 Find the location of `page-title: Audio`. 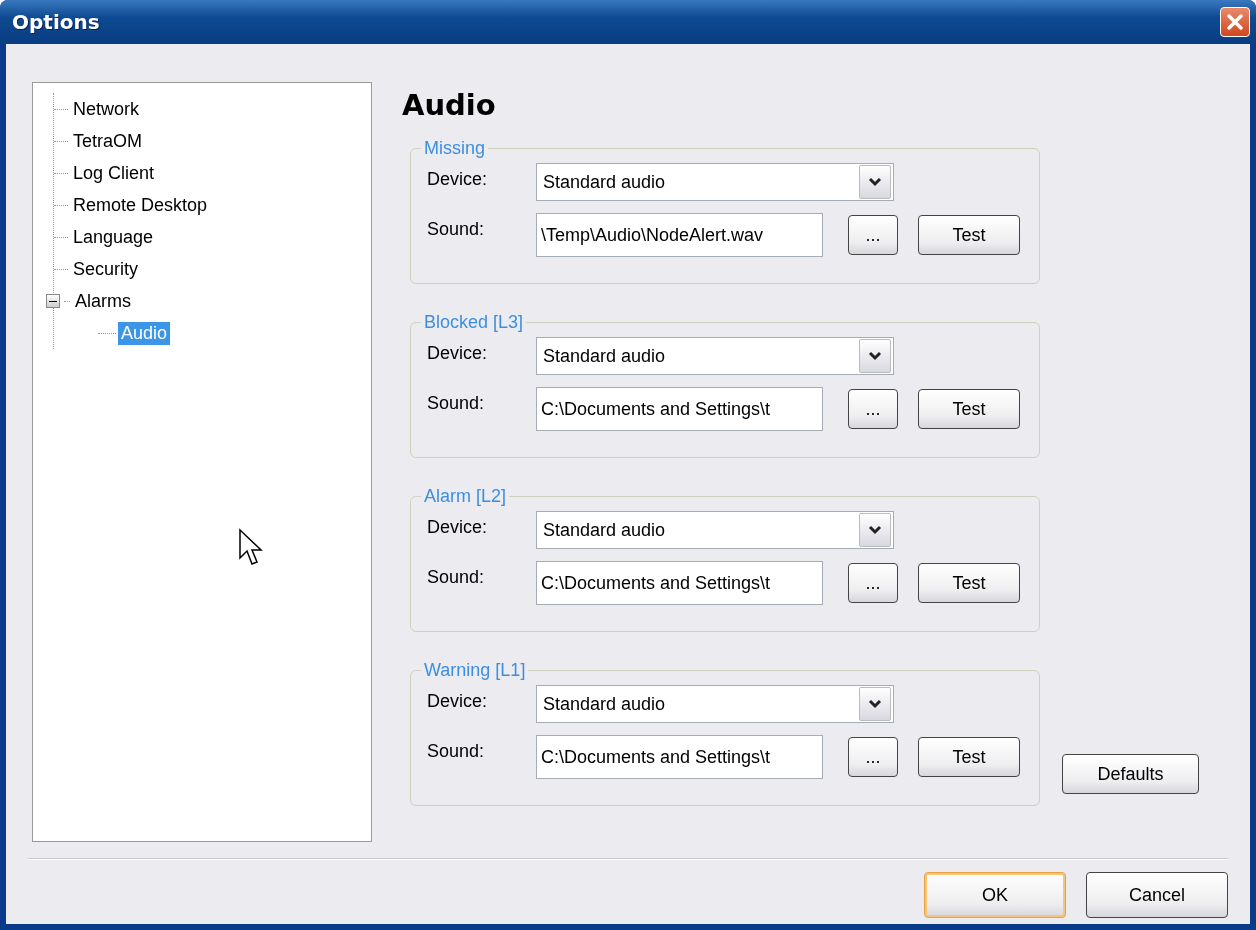

page-title: Audio is located at coordinates (449, 105).